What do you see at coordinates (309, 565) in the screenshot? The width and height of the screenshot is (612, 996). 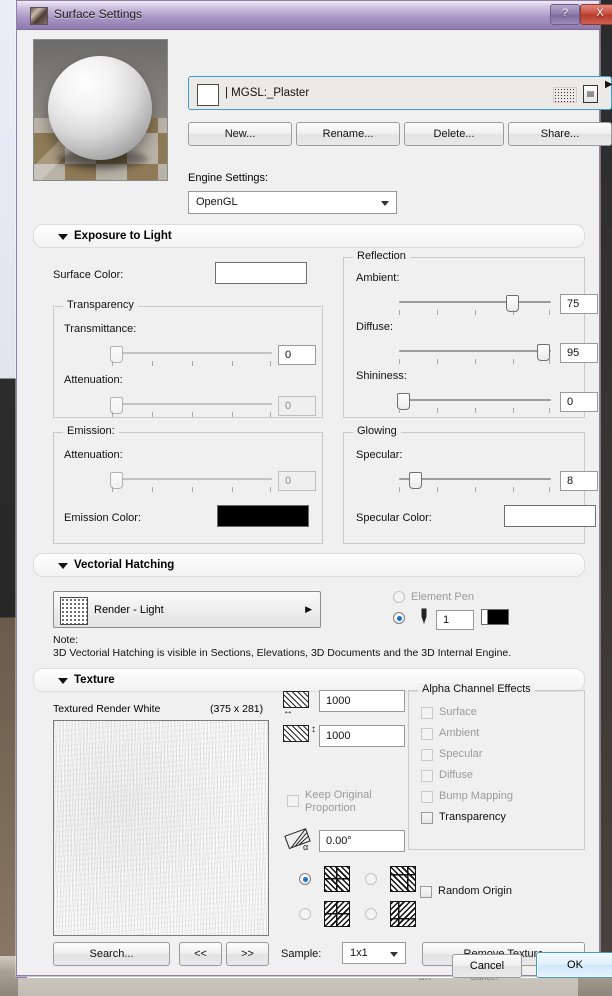 I see `section-vectorial-hatching: Vectorial Hatching` at bounding box center [309, 565].